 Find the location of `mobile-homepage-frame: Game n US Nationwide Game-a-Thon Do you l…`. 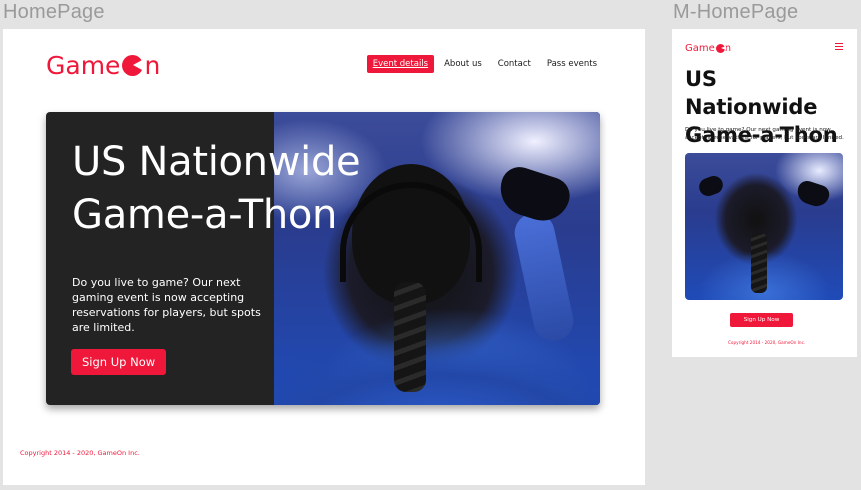

mobile-homepage-frame: Game n US Nationwide Game-a-Thon Do you l… is located at coordinates (764, 193).